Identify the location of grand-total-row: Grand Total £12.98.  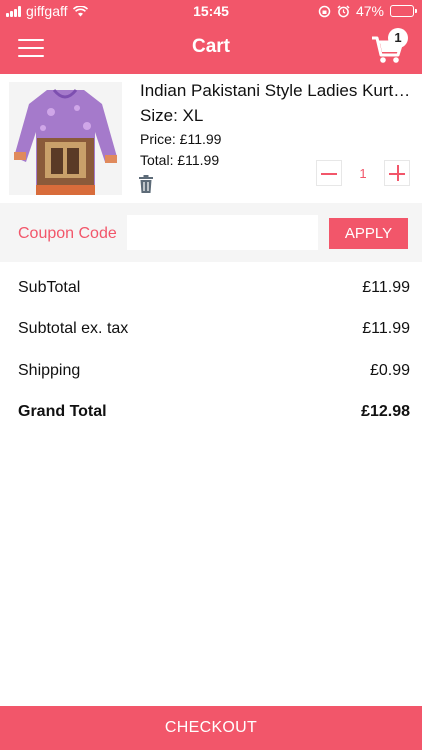
(214, 414).